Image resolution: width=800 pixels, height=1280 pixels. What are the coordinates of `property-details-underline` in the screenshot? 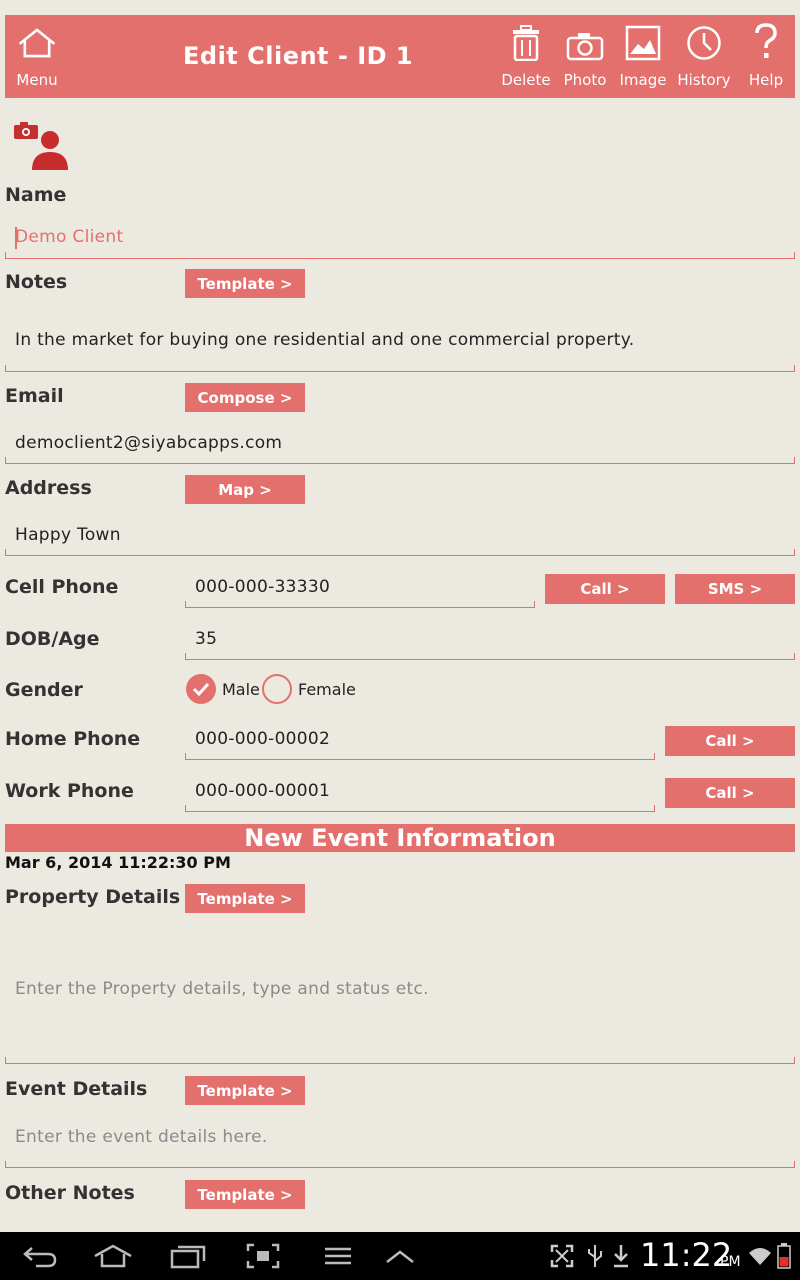 It's located at (400, 1060).